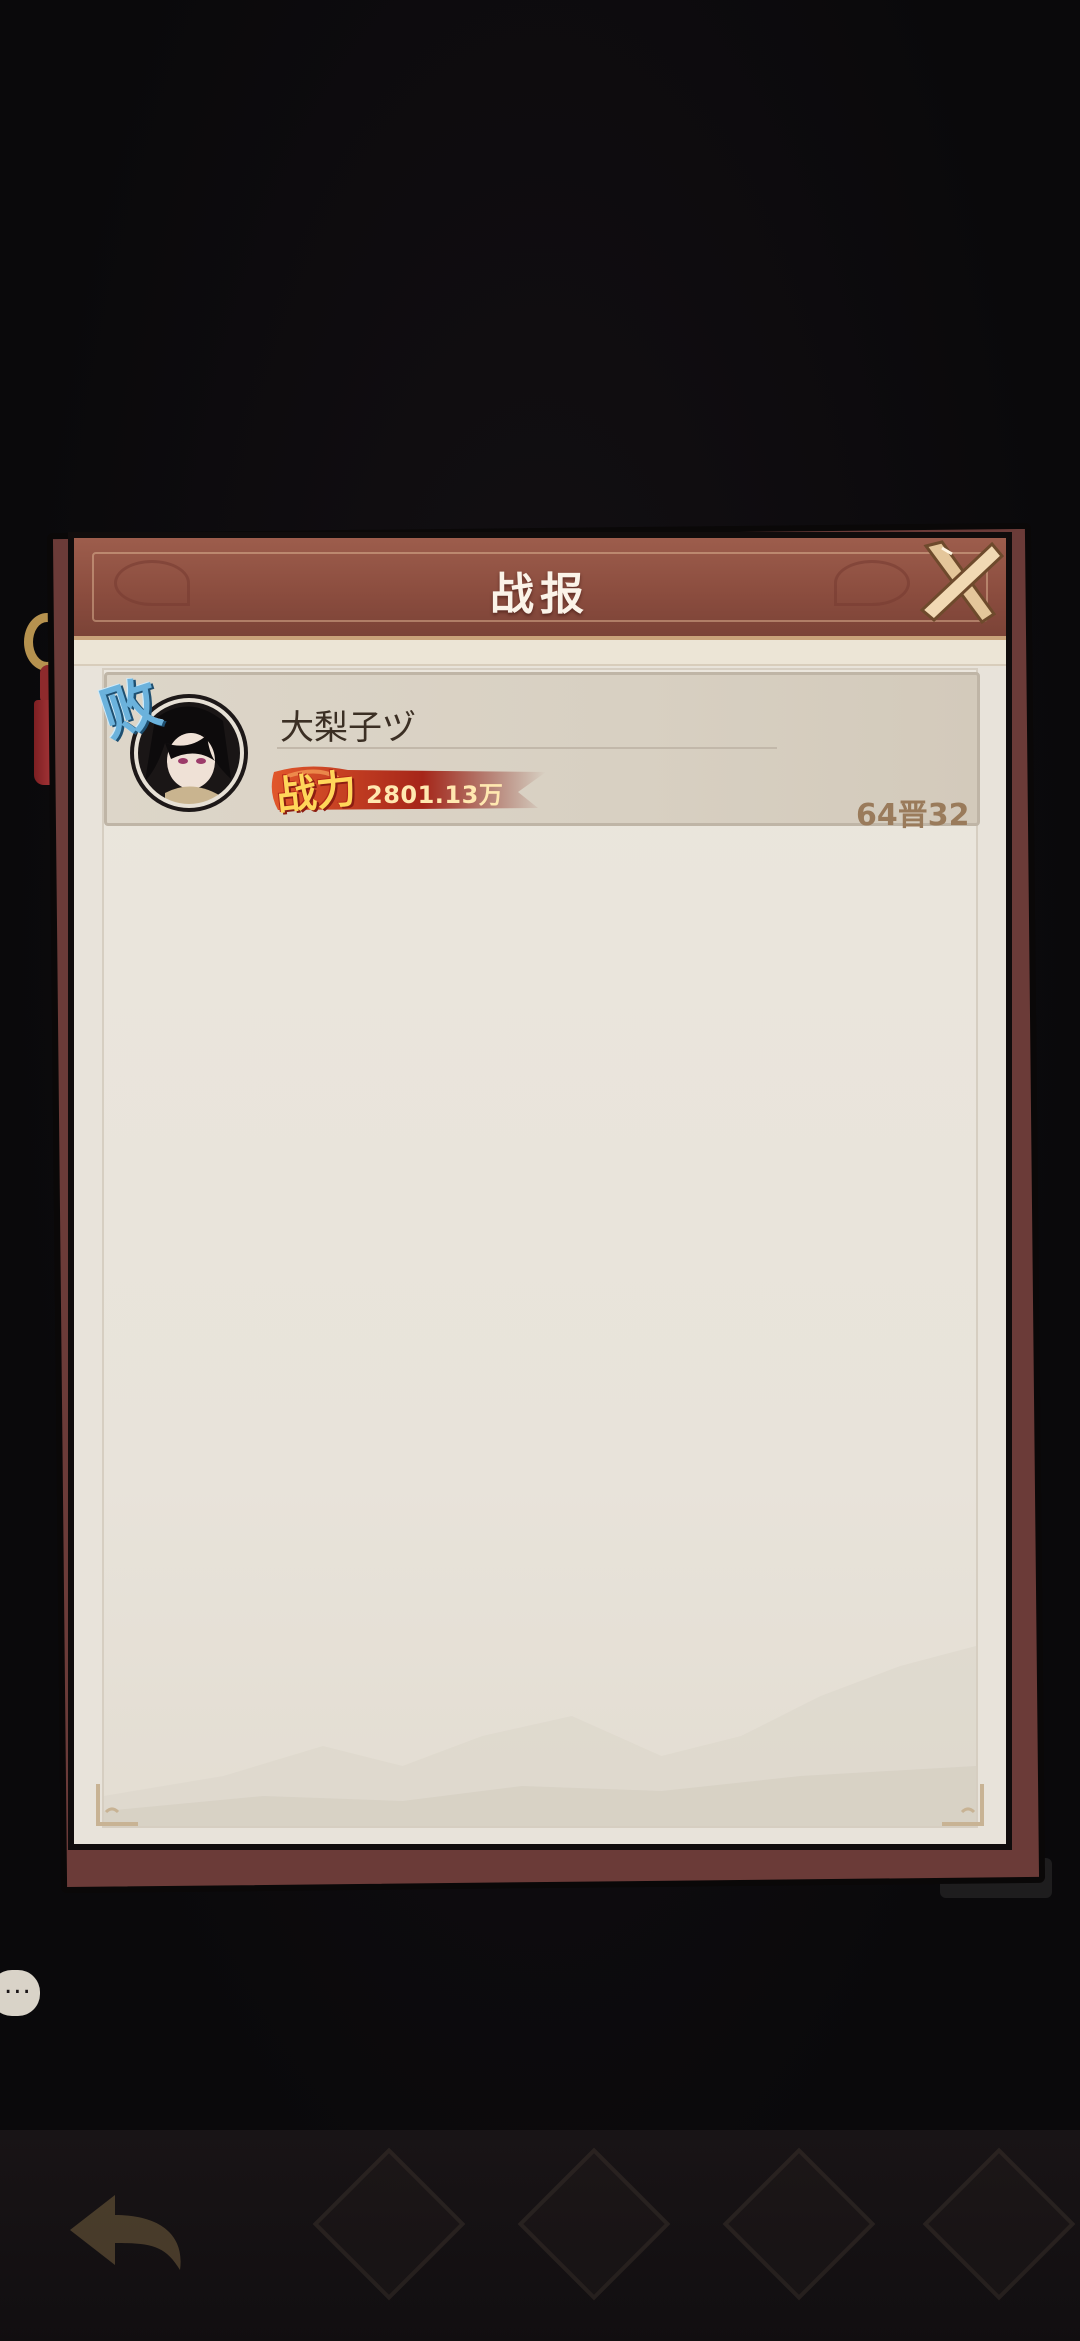 The height and width of the screenshot is (2341, 1080). I want to click on power-value: 2801.13万, so click(435, 795).